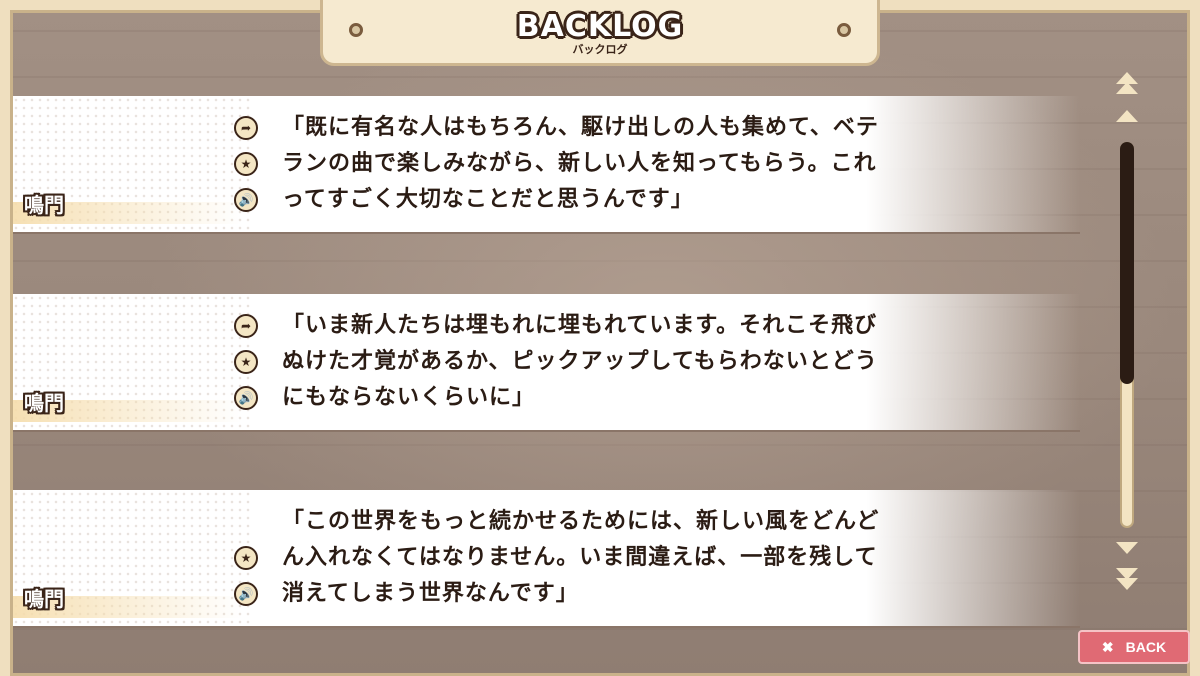 This screenshot has height=676, width=1200. Describe the element at coordinates (580, 361) in the screenshot. I see `dialogue-line: ぬけた才覚があるか、ピックアップしてもらわないとどう` at that location.